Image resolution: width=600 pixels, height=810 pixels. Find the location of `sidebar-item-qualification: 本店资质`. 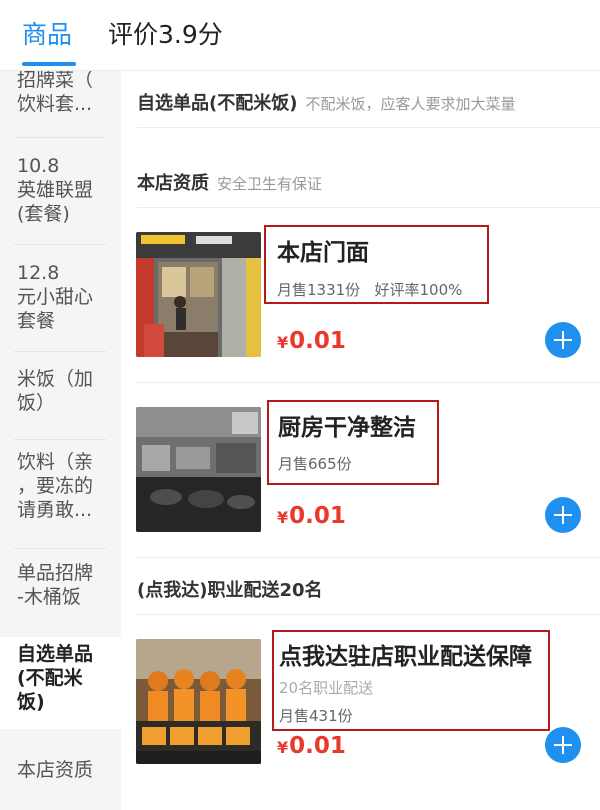

sidebar-item-qualification: 本店资质 is located at coordinates (60, 769).